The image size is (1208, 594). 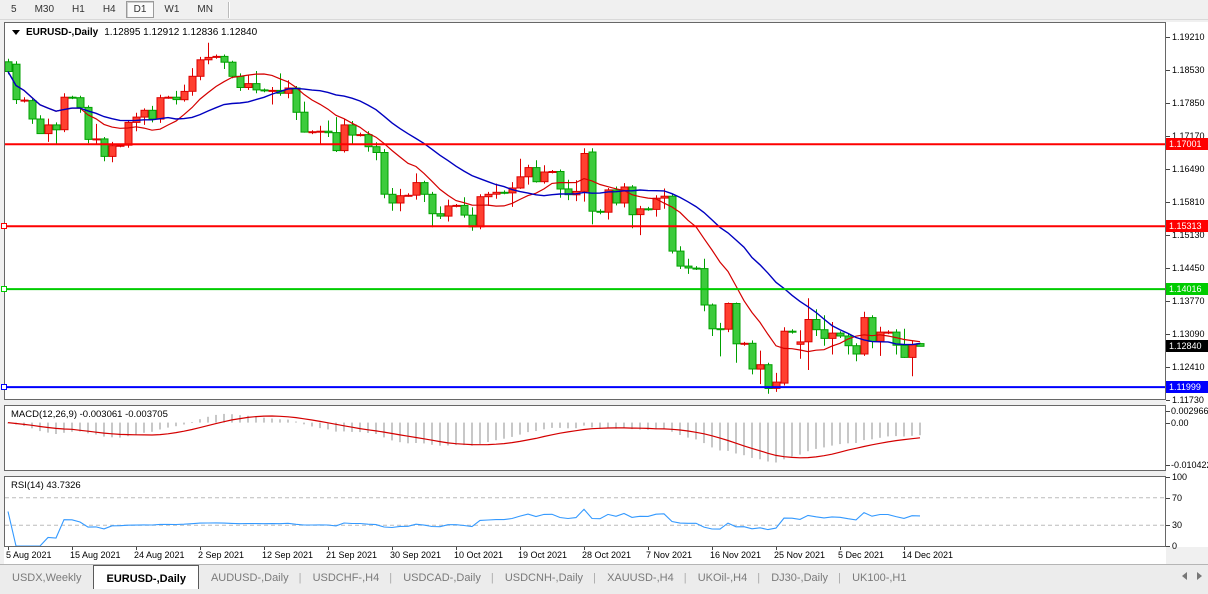 What do you see at coordinates (4, 387) in the screenshot?
I see `line-handle-1.11999` at bounding box center [4, 387].